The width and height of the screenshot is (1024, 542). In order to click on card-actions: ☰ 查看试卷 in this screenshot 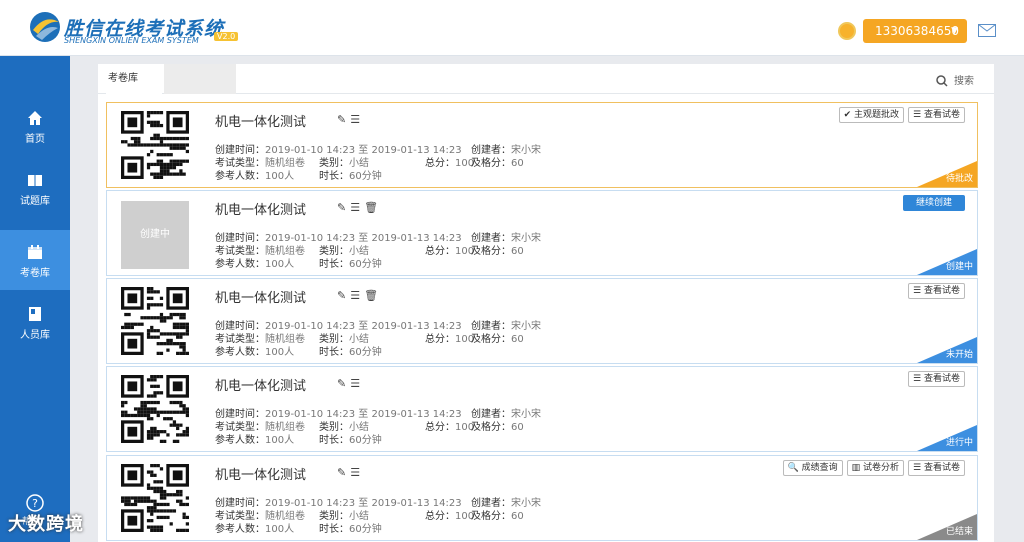, I will do `click(936, 379)`.